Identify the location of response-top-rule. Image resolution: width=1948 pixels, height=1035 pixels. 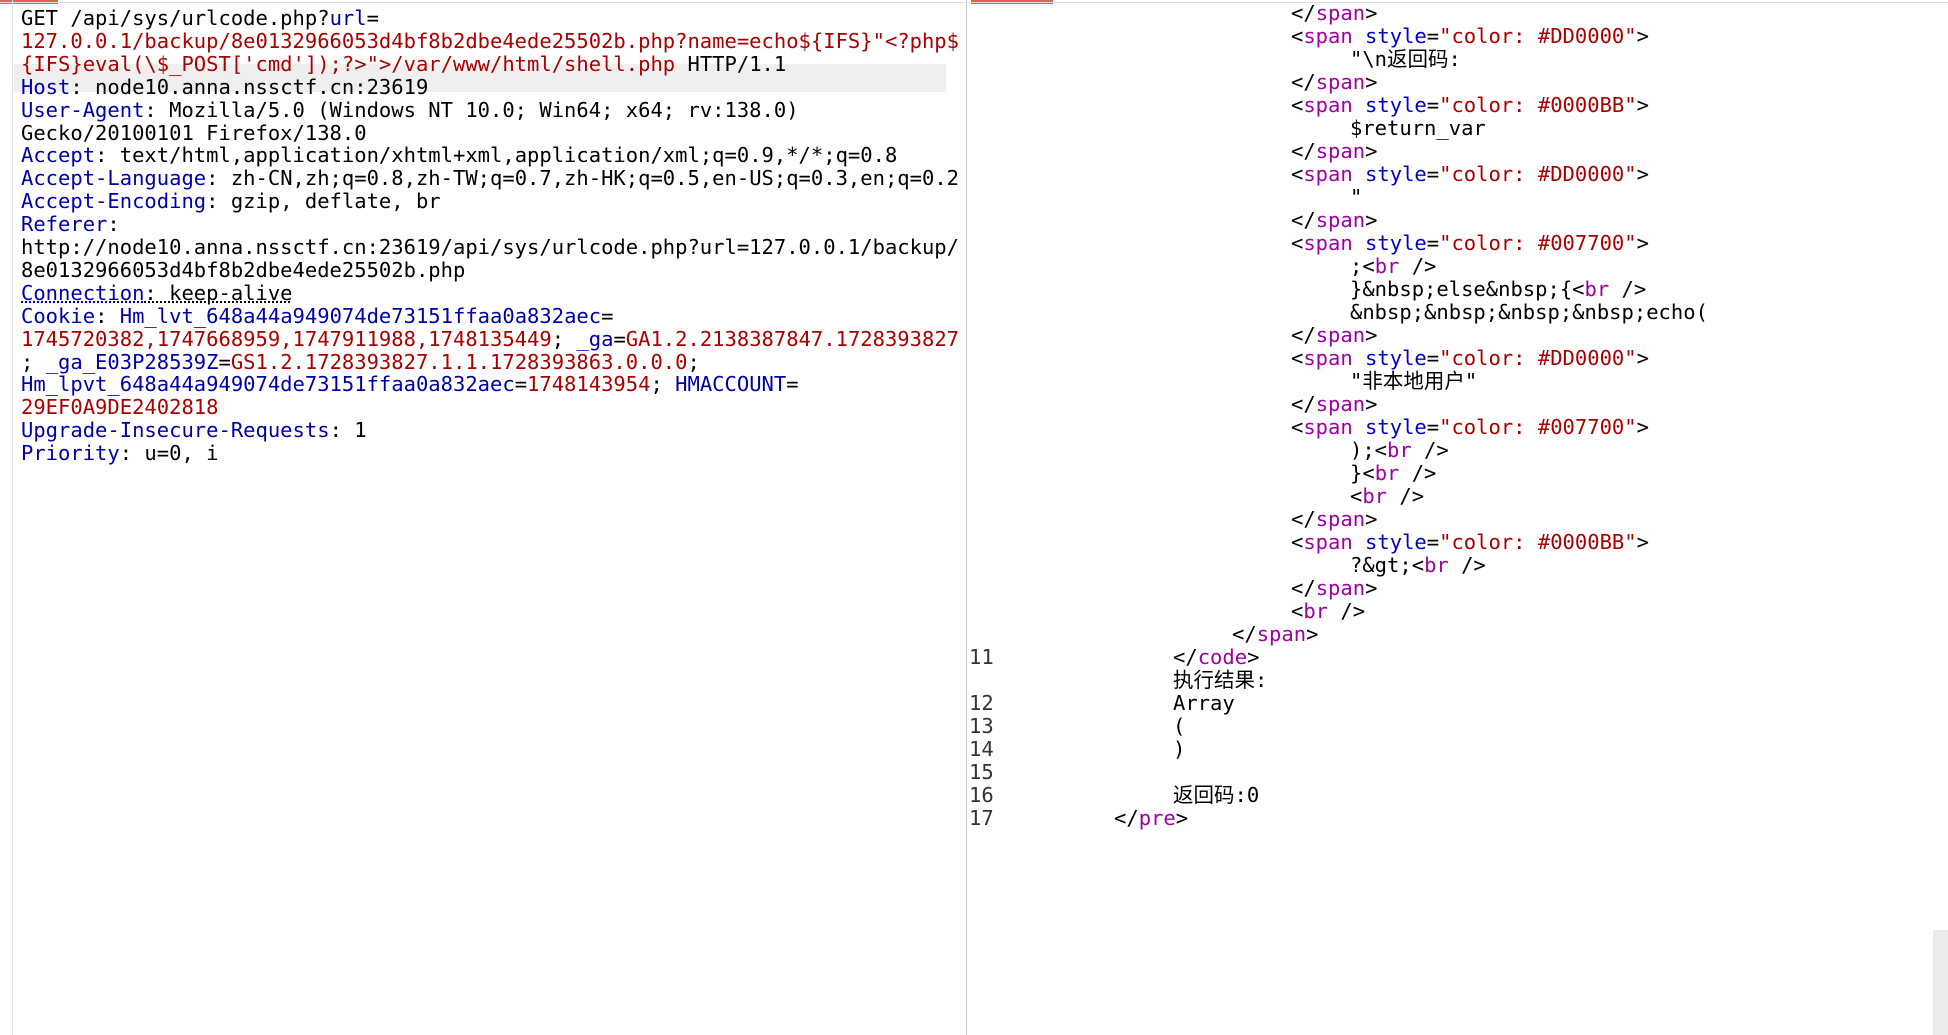
(1457, 2).